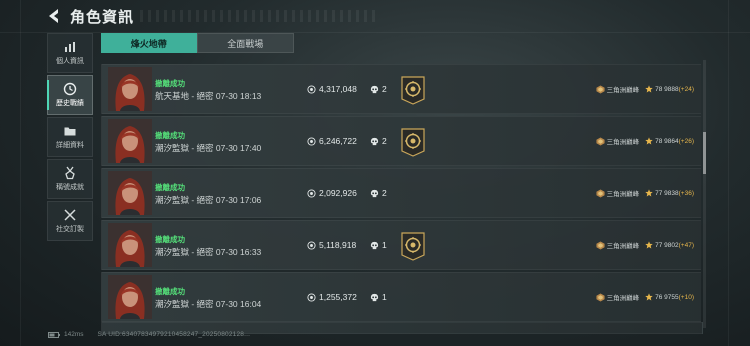  Describe the element at coordinates (671, 245) in the screenshot. I see `rank-points: 9802` at that location.